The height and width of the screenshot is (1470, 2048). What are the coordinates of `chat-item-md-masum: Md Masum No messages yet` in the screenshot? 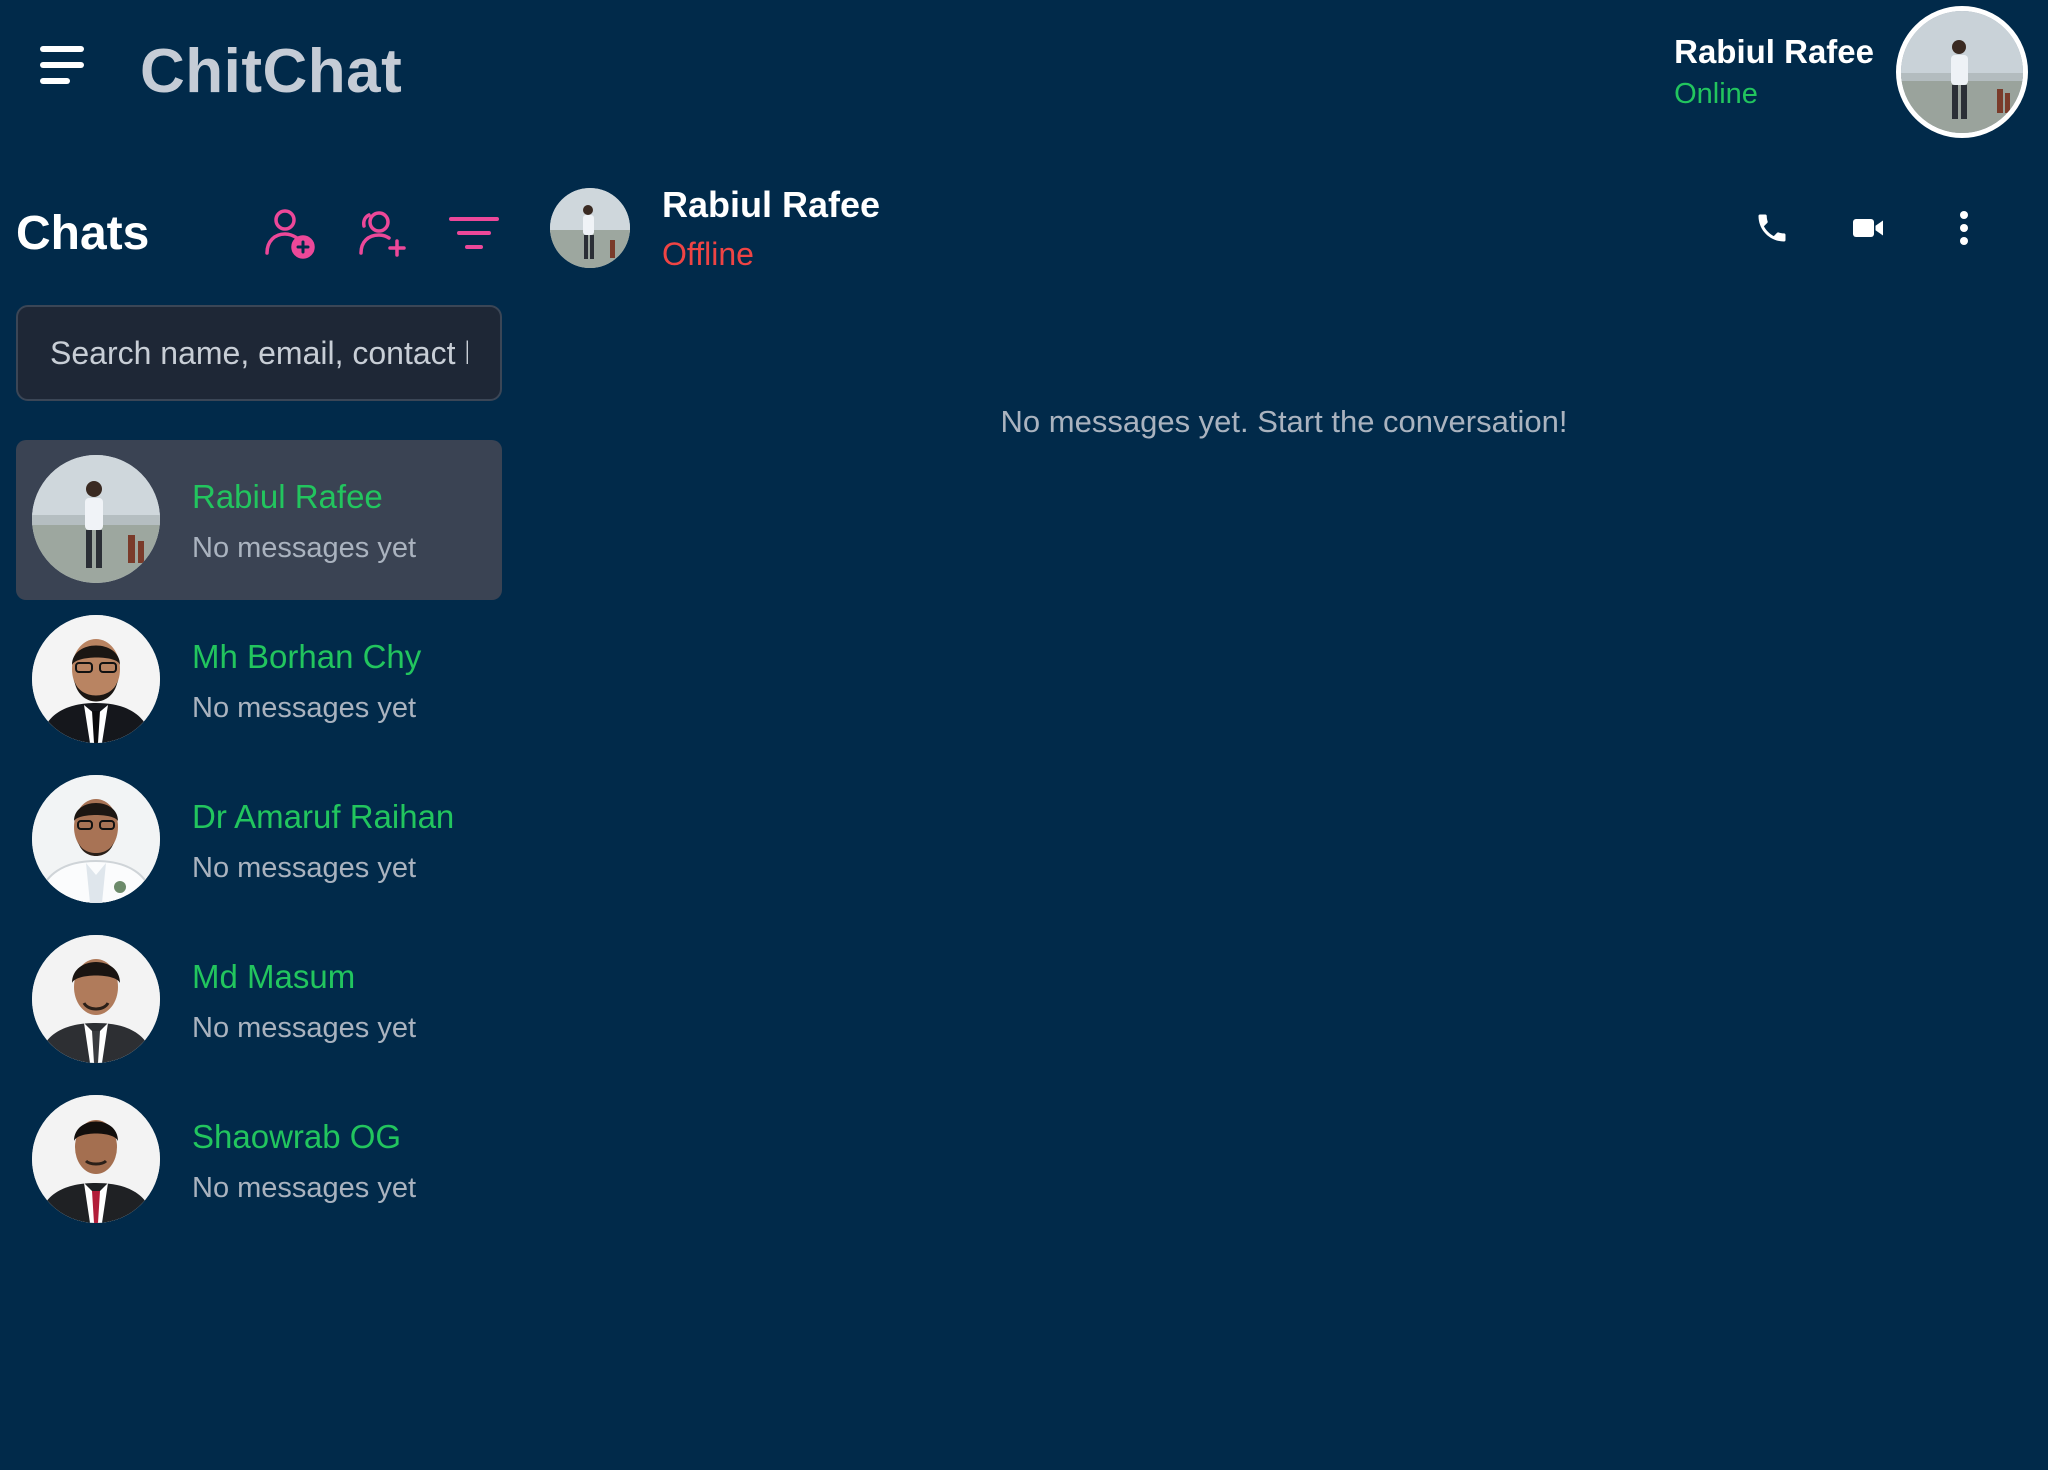 It's located at (259, 1000).